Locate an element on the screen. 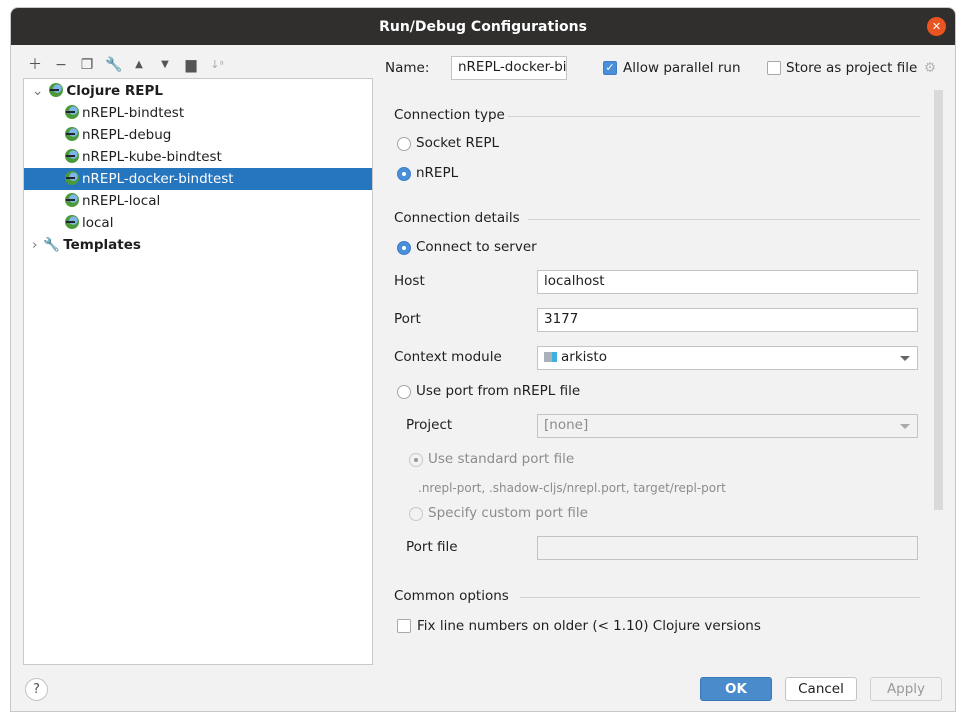  name-label: Name: is located at coordinates (407, 68).